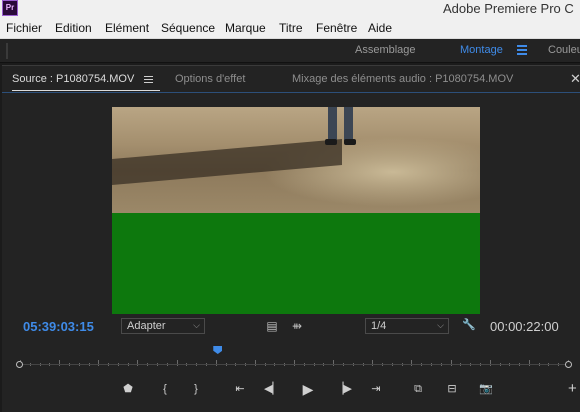 Image resolution: width=580 pixels, height=412 pixels. I want to click on panel-menu-icon, so click(148, 80).